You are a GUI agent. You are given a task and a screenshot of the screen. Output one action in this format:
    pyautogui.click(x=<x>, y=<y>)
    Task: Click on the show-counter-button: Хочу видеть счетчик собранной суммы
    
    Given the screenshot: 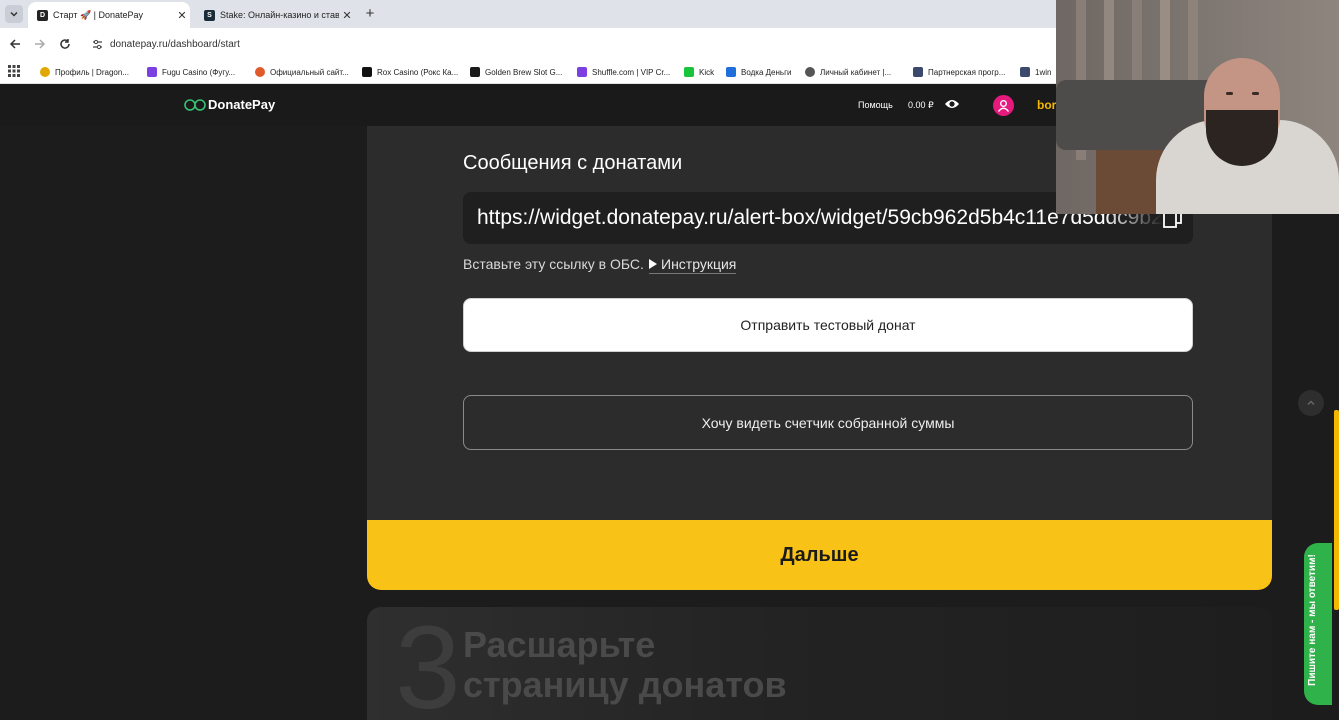 What is the action you would take?
    pyautogui.click(x=828, y=422)
    